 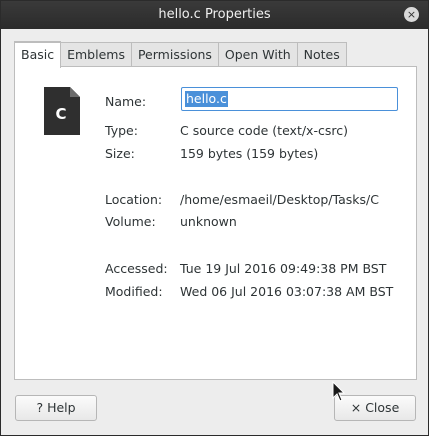 What do you see at coordinates (96, 54) in the screenshot?
I see `tab-emblems: Emblems` at bounding box center [96, 54].